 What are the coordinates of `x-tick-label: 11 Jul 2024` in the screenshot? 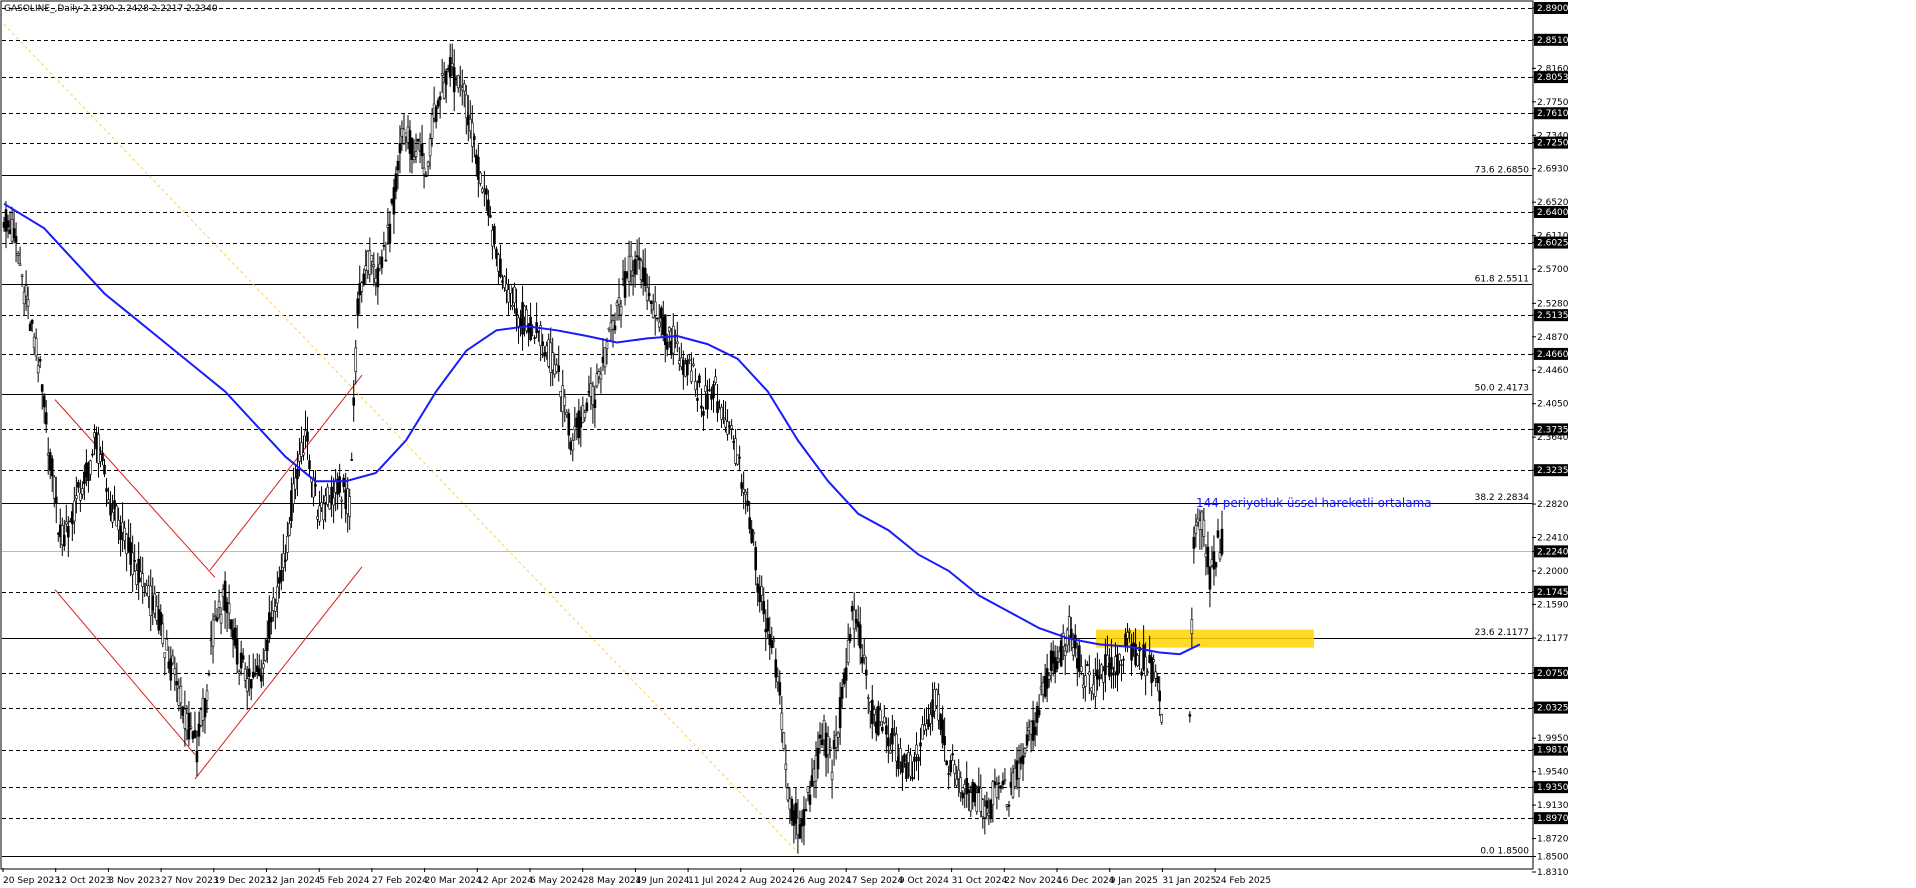 It's located at (713, 881).